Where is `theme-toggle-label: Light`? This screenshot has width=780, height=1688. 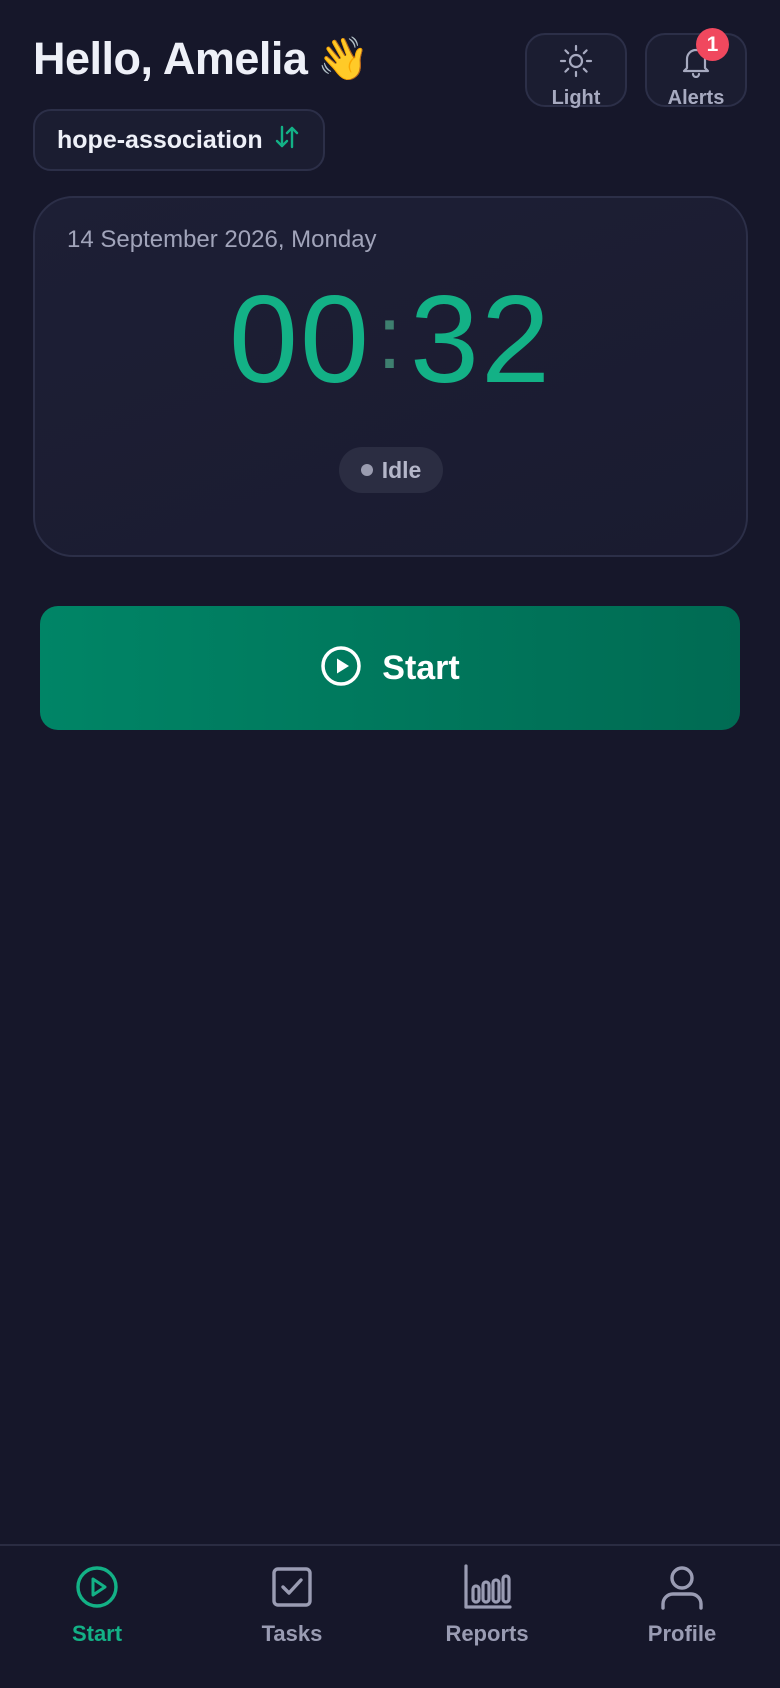
theme-toggle-label: Light is located at coordinates (576, 98).